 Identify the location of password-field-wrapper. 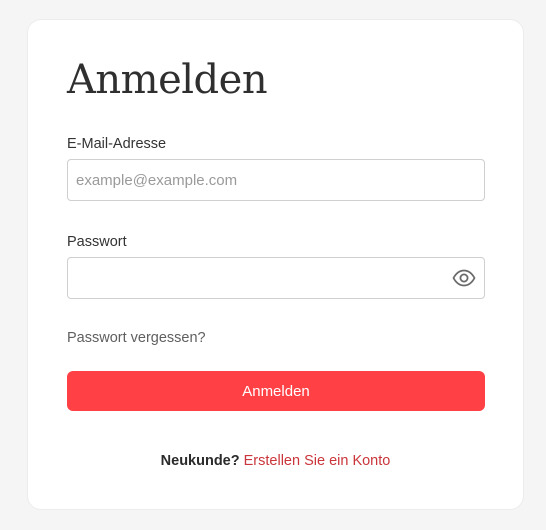
(276, 278).